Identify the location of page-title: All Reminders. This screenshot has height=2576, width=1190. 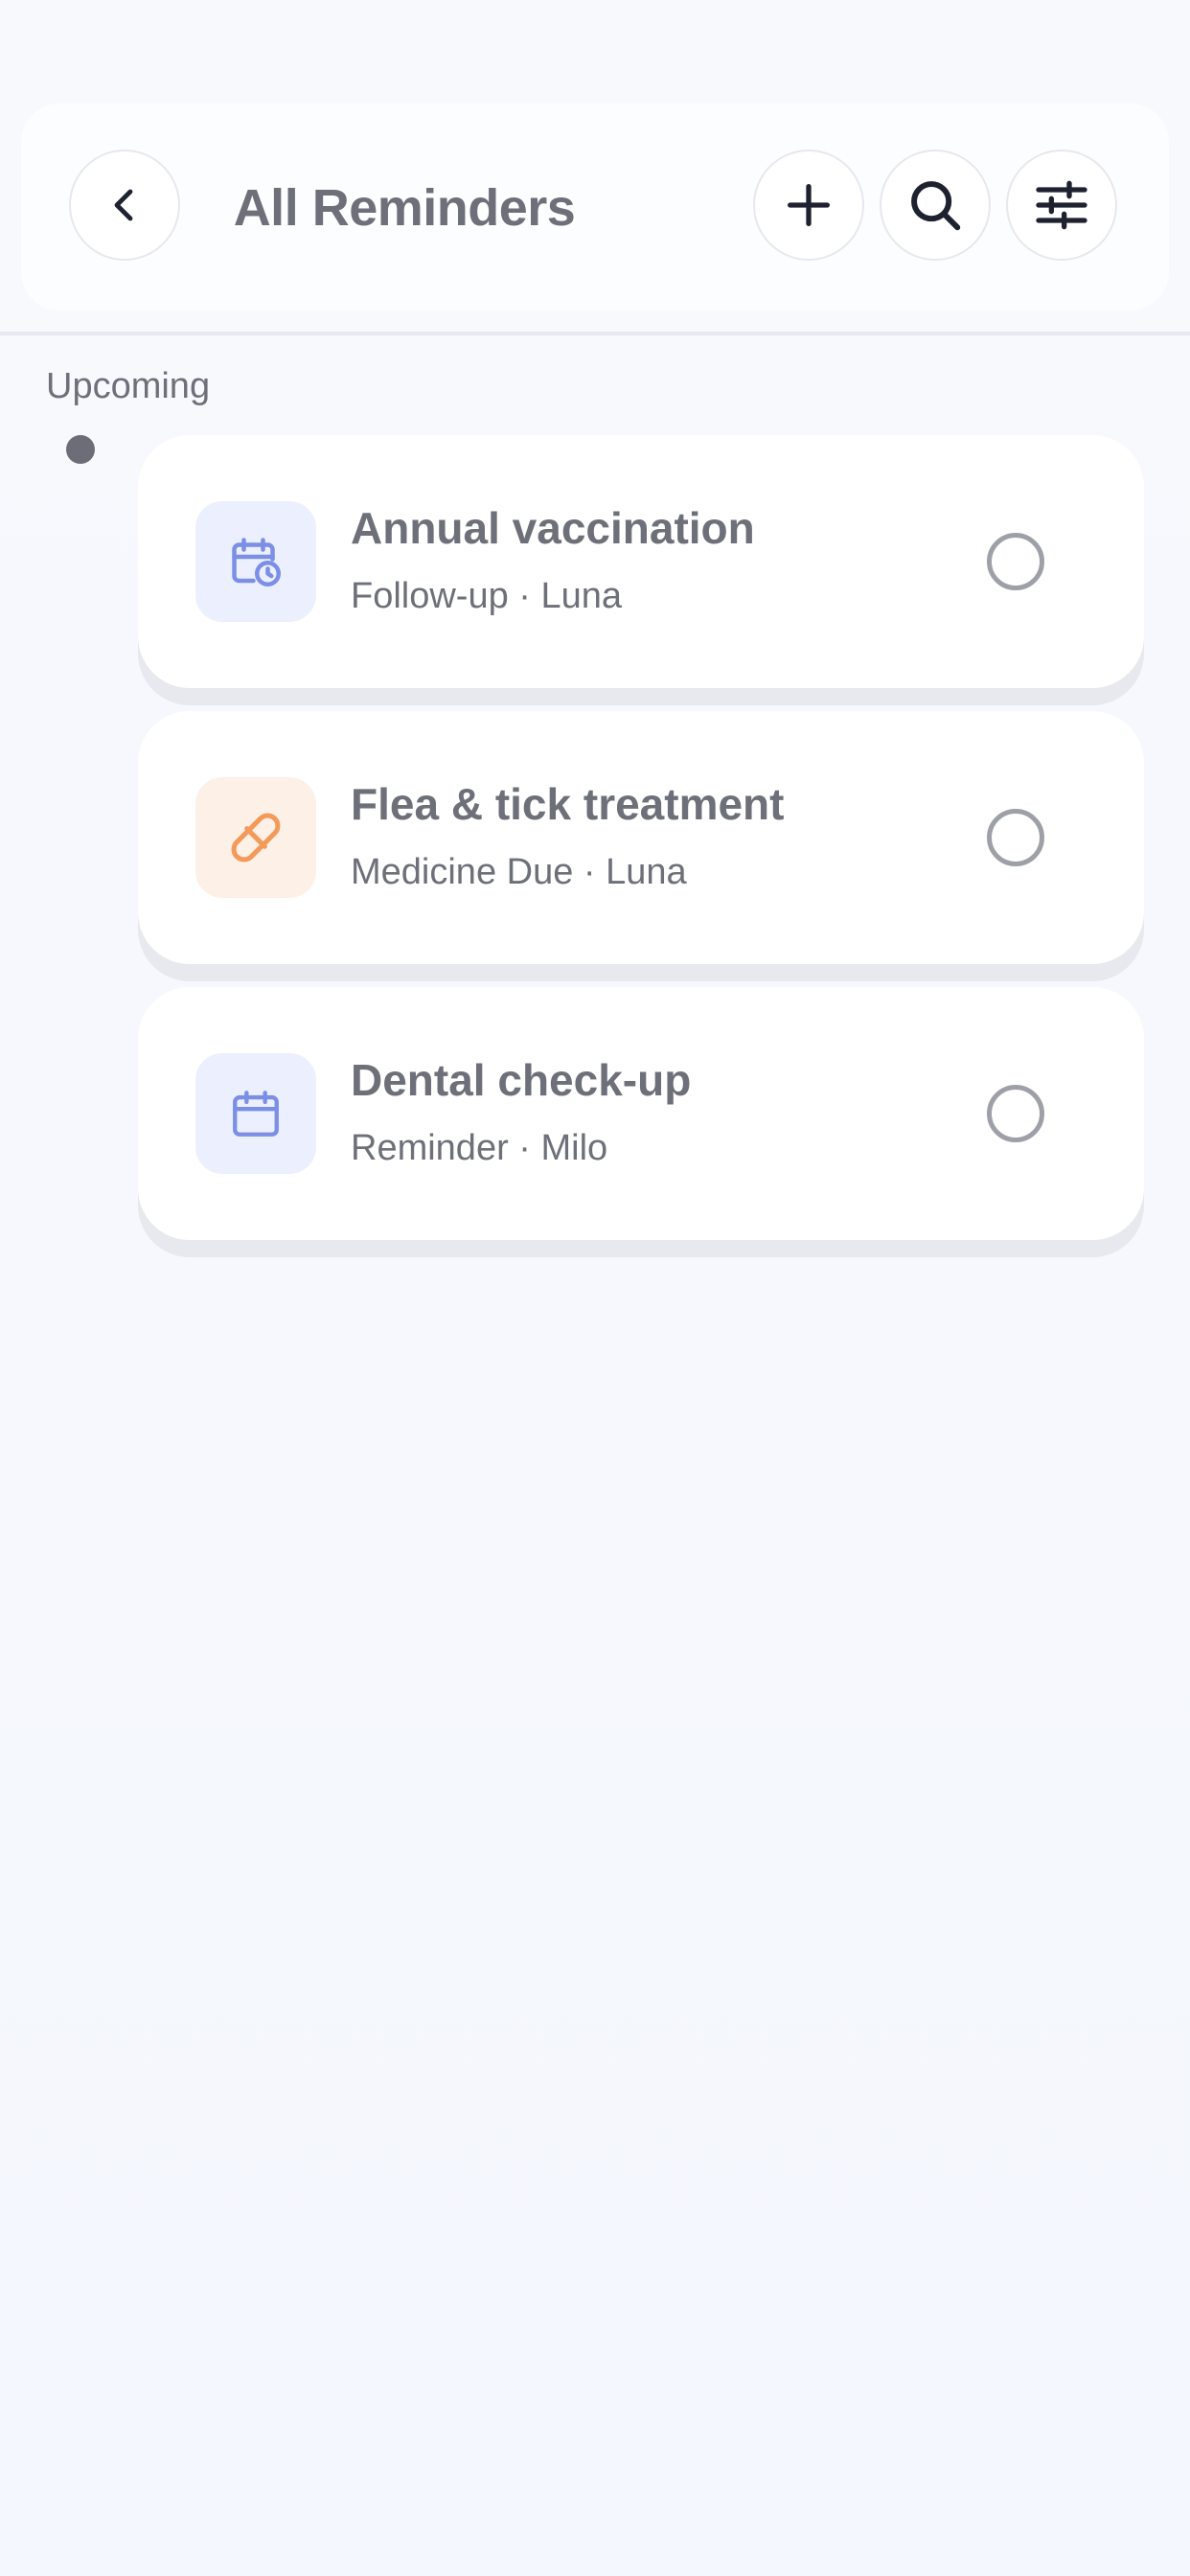
(405, 208).